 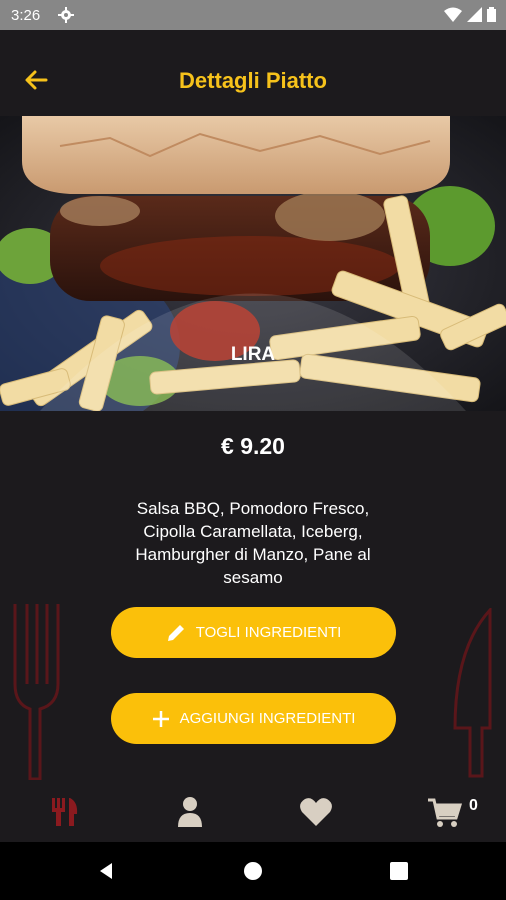 I want to click on system-nav-bar, so click(x=253, y=871).